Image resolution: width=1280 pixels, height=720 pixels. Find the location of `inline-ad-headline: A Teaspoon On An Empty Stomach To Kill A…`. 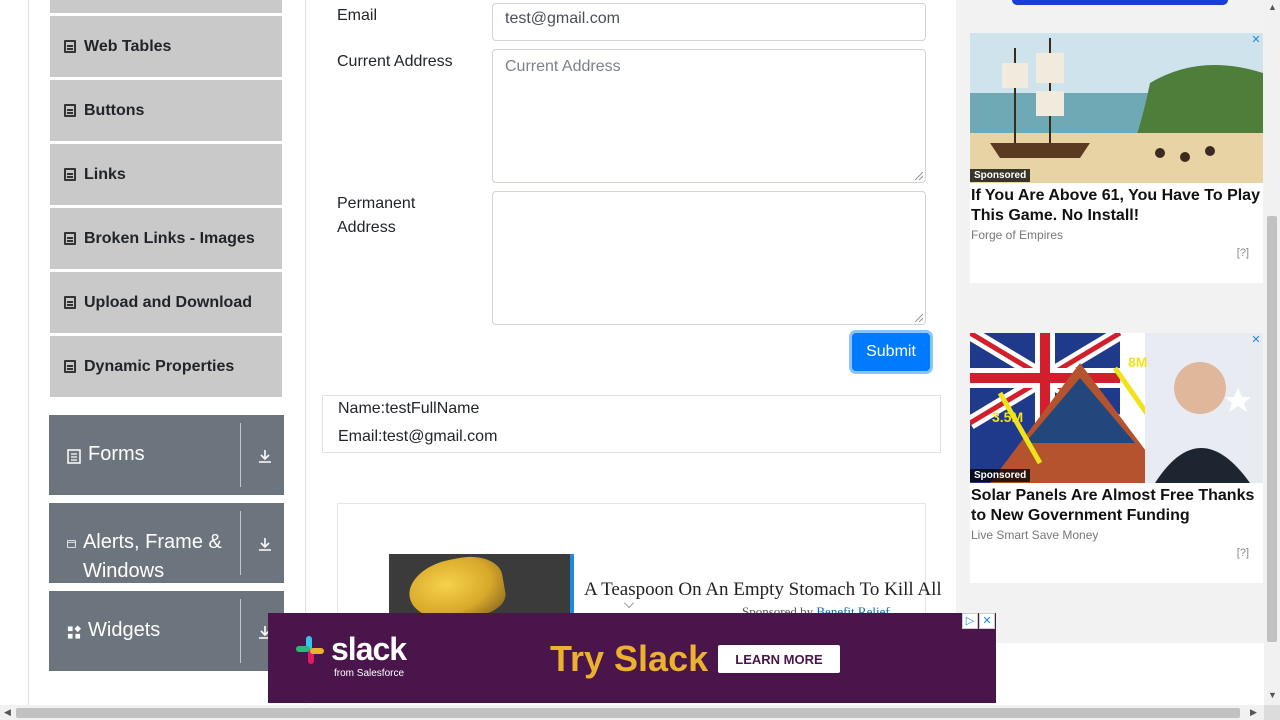

inline-ad-headline: A Teaspoon On An Empty Stomach To Kill A… is located at coordinates (770, 590).